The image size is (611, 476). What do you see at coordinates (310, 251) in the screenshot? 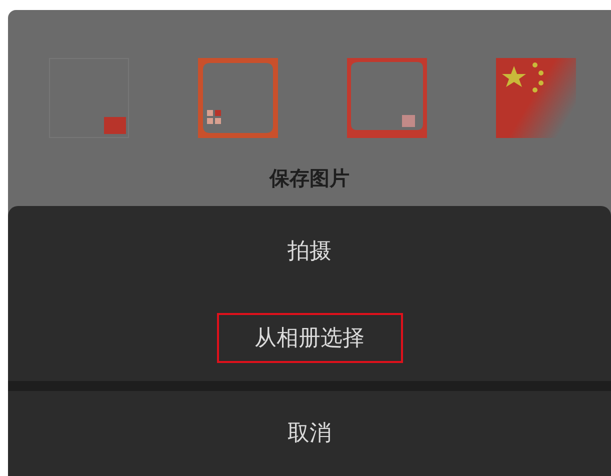
I see `sheet-option: 拍摄` at bounding box center [310, 251].